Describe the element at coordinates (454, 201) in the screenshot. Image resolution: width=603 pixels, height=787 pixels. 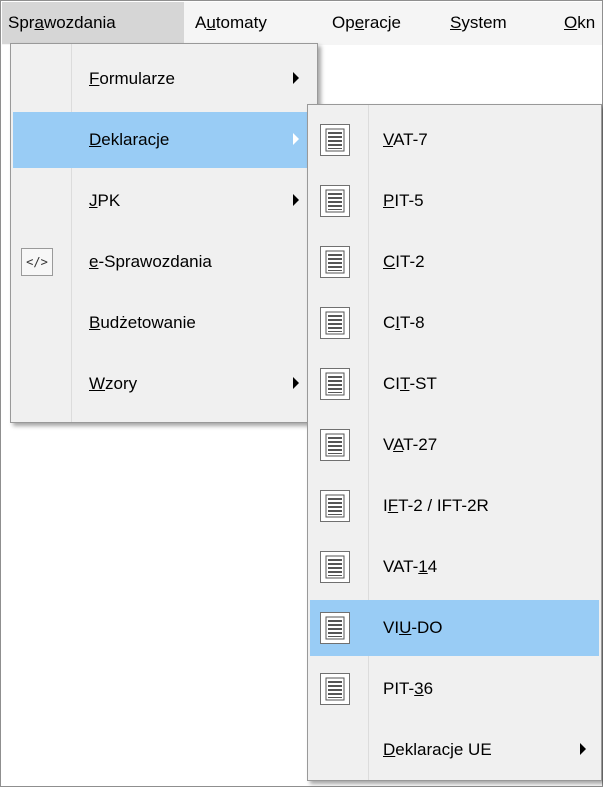
I see `menu-item-pit-5: PIT-5` at that location.